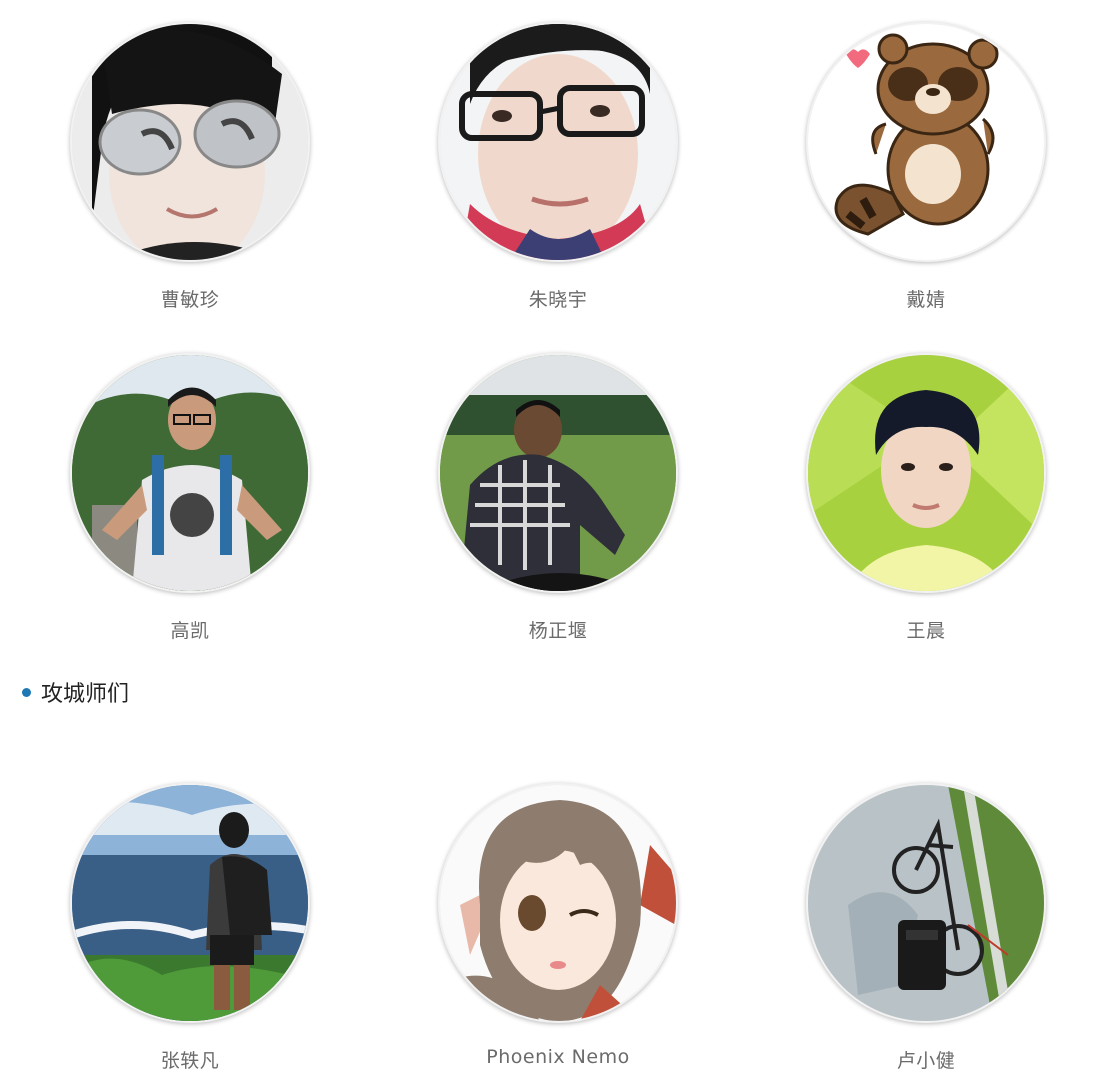  I want to click on member-card: 高凯, so click(190, 498).